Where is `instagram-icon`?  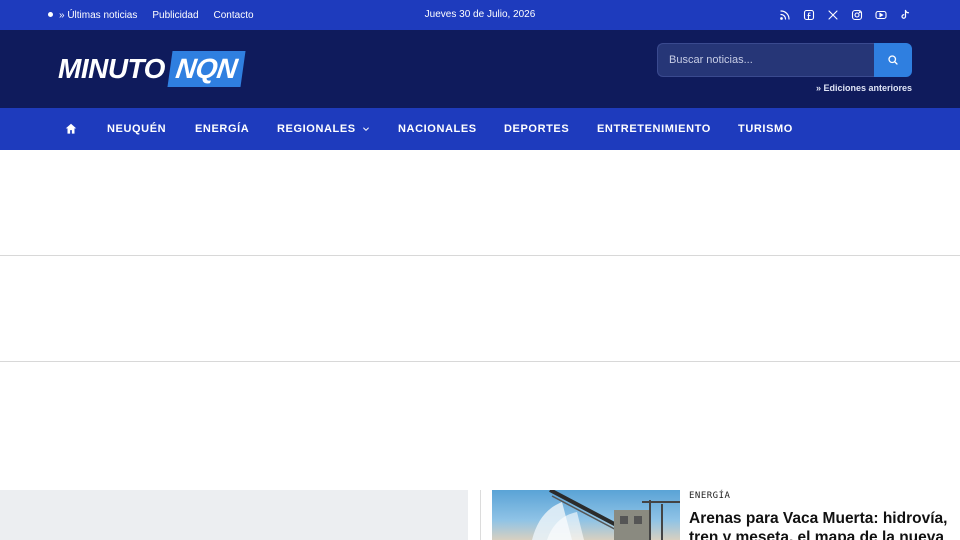 instagram-icon is located at coordinates (857, 15).